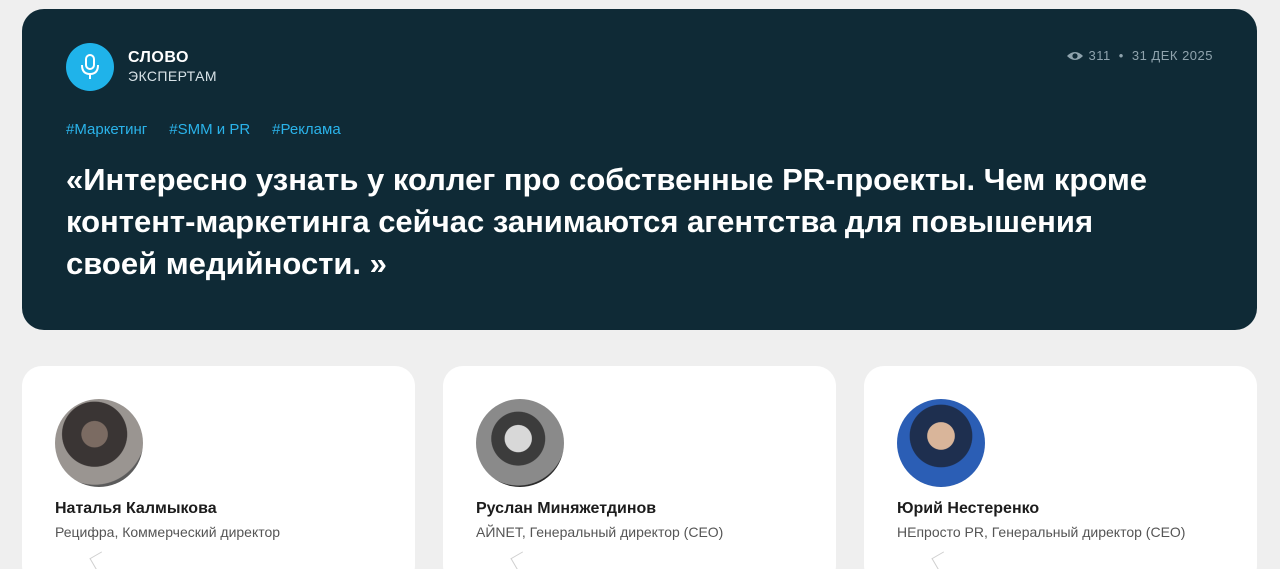 Image resolution: width=1280 pixels, height=569 pixels. What do you see at coordinates (600, 532) in the screenshot?
I see `expert-role: АЙNET, Генеральный директор (CEO)` at bounding box center [600, 532].